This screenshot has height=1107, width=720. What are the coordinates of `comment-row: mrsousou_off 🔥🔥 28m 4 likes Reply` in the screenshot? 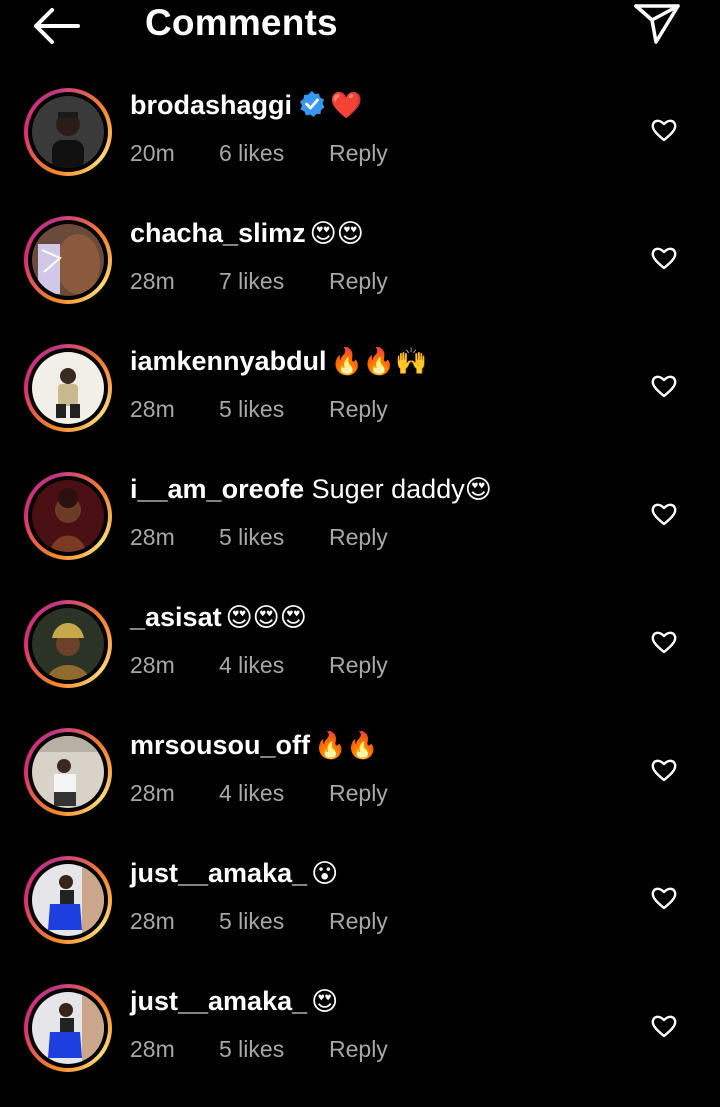 It's located at (360, 772).